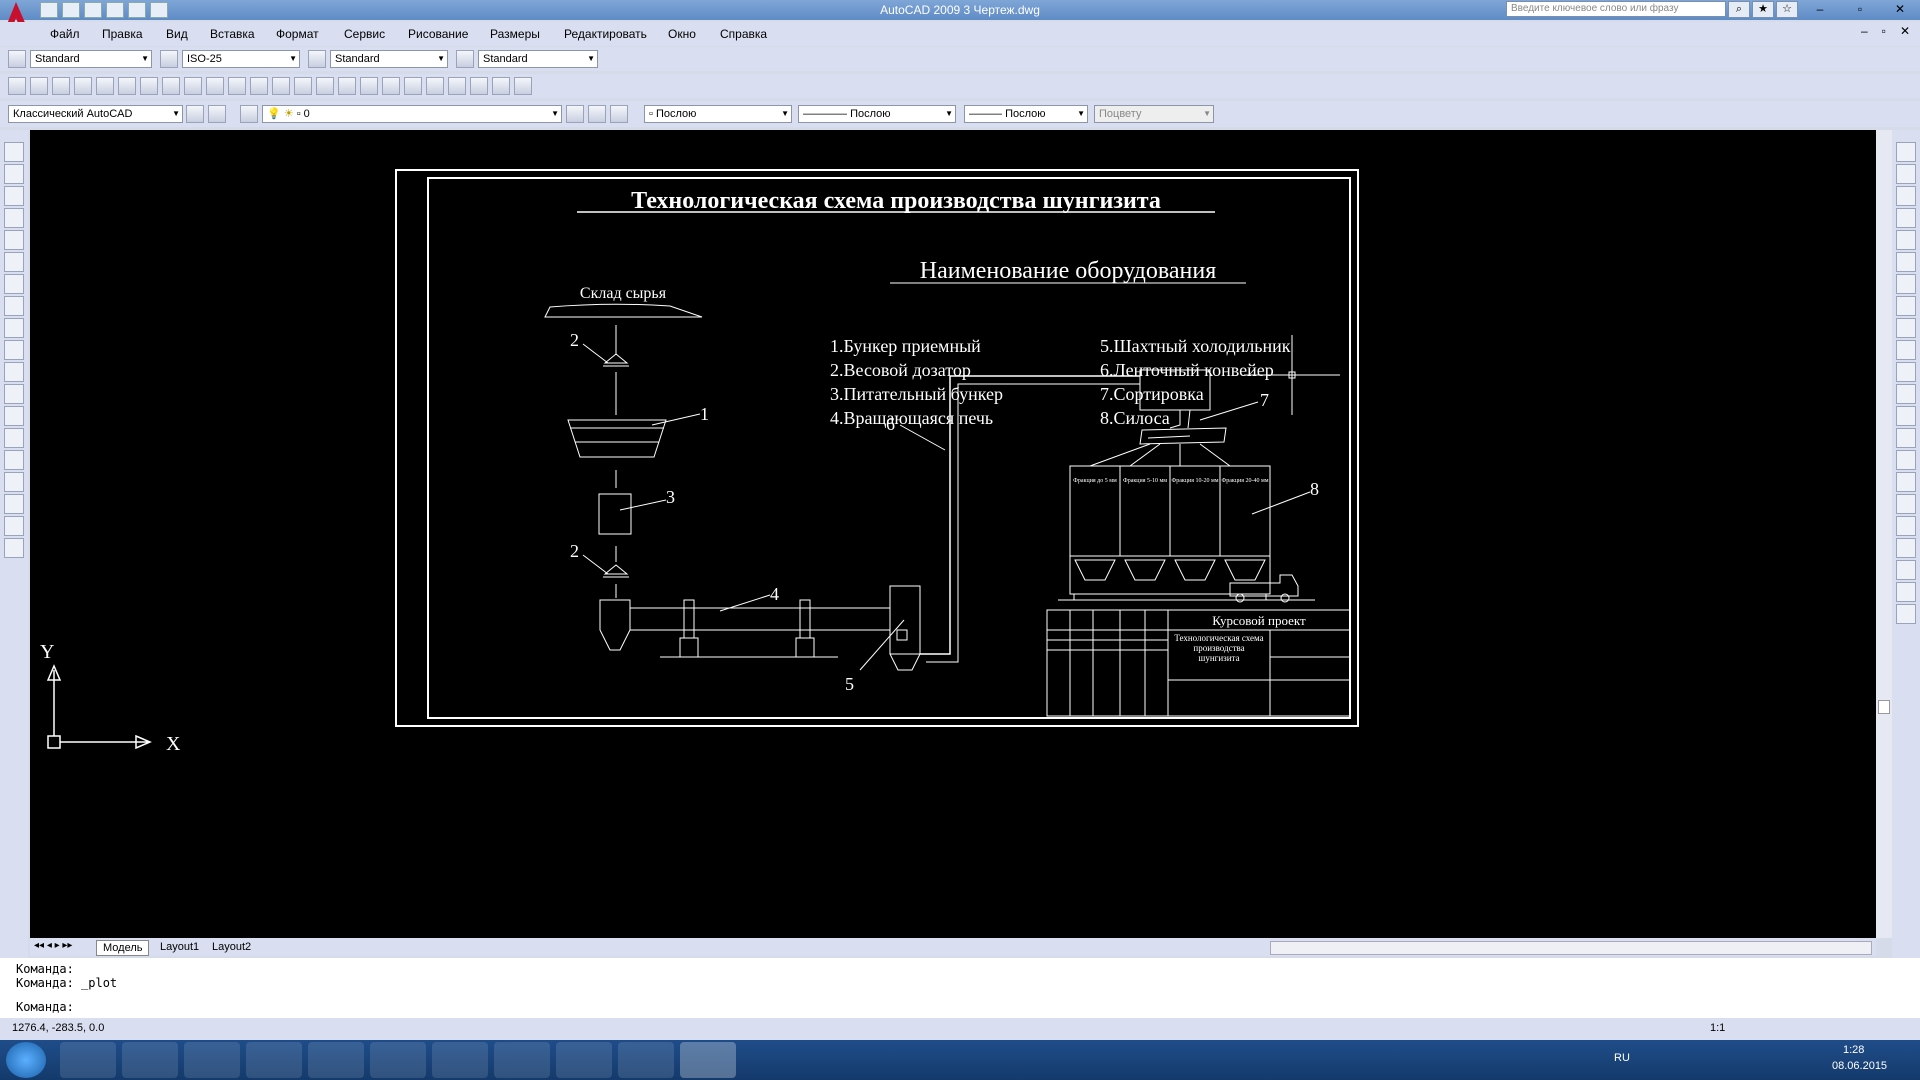 The height and width of the screenshot is (1080, 1920). I want to click on draworder-icon, so click(1906, 526).